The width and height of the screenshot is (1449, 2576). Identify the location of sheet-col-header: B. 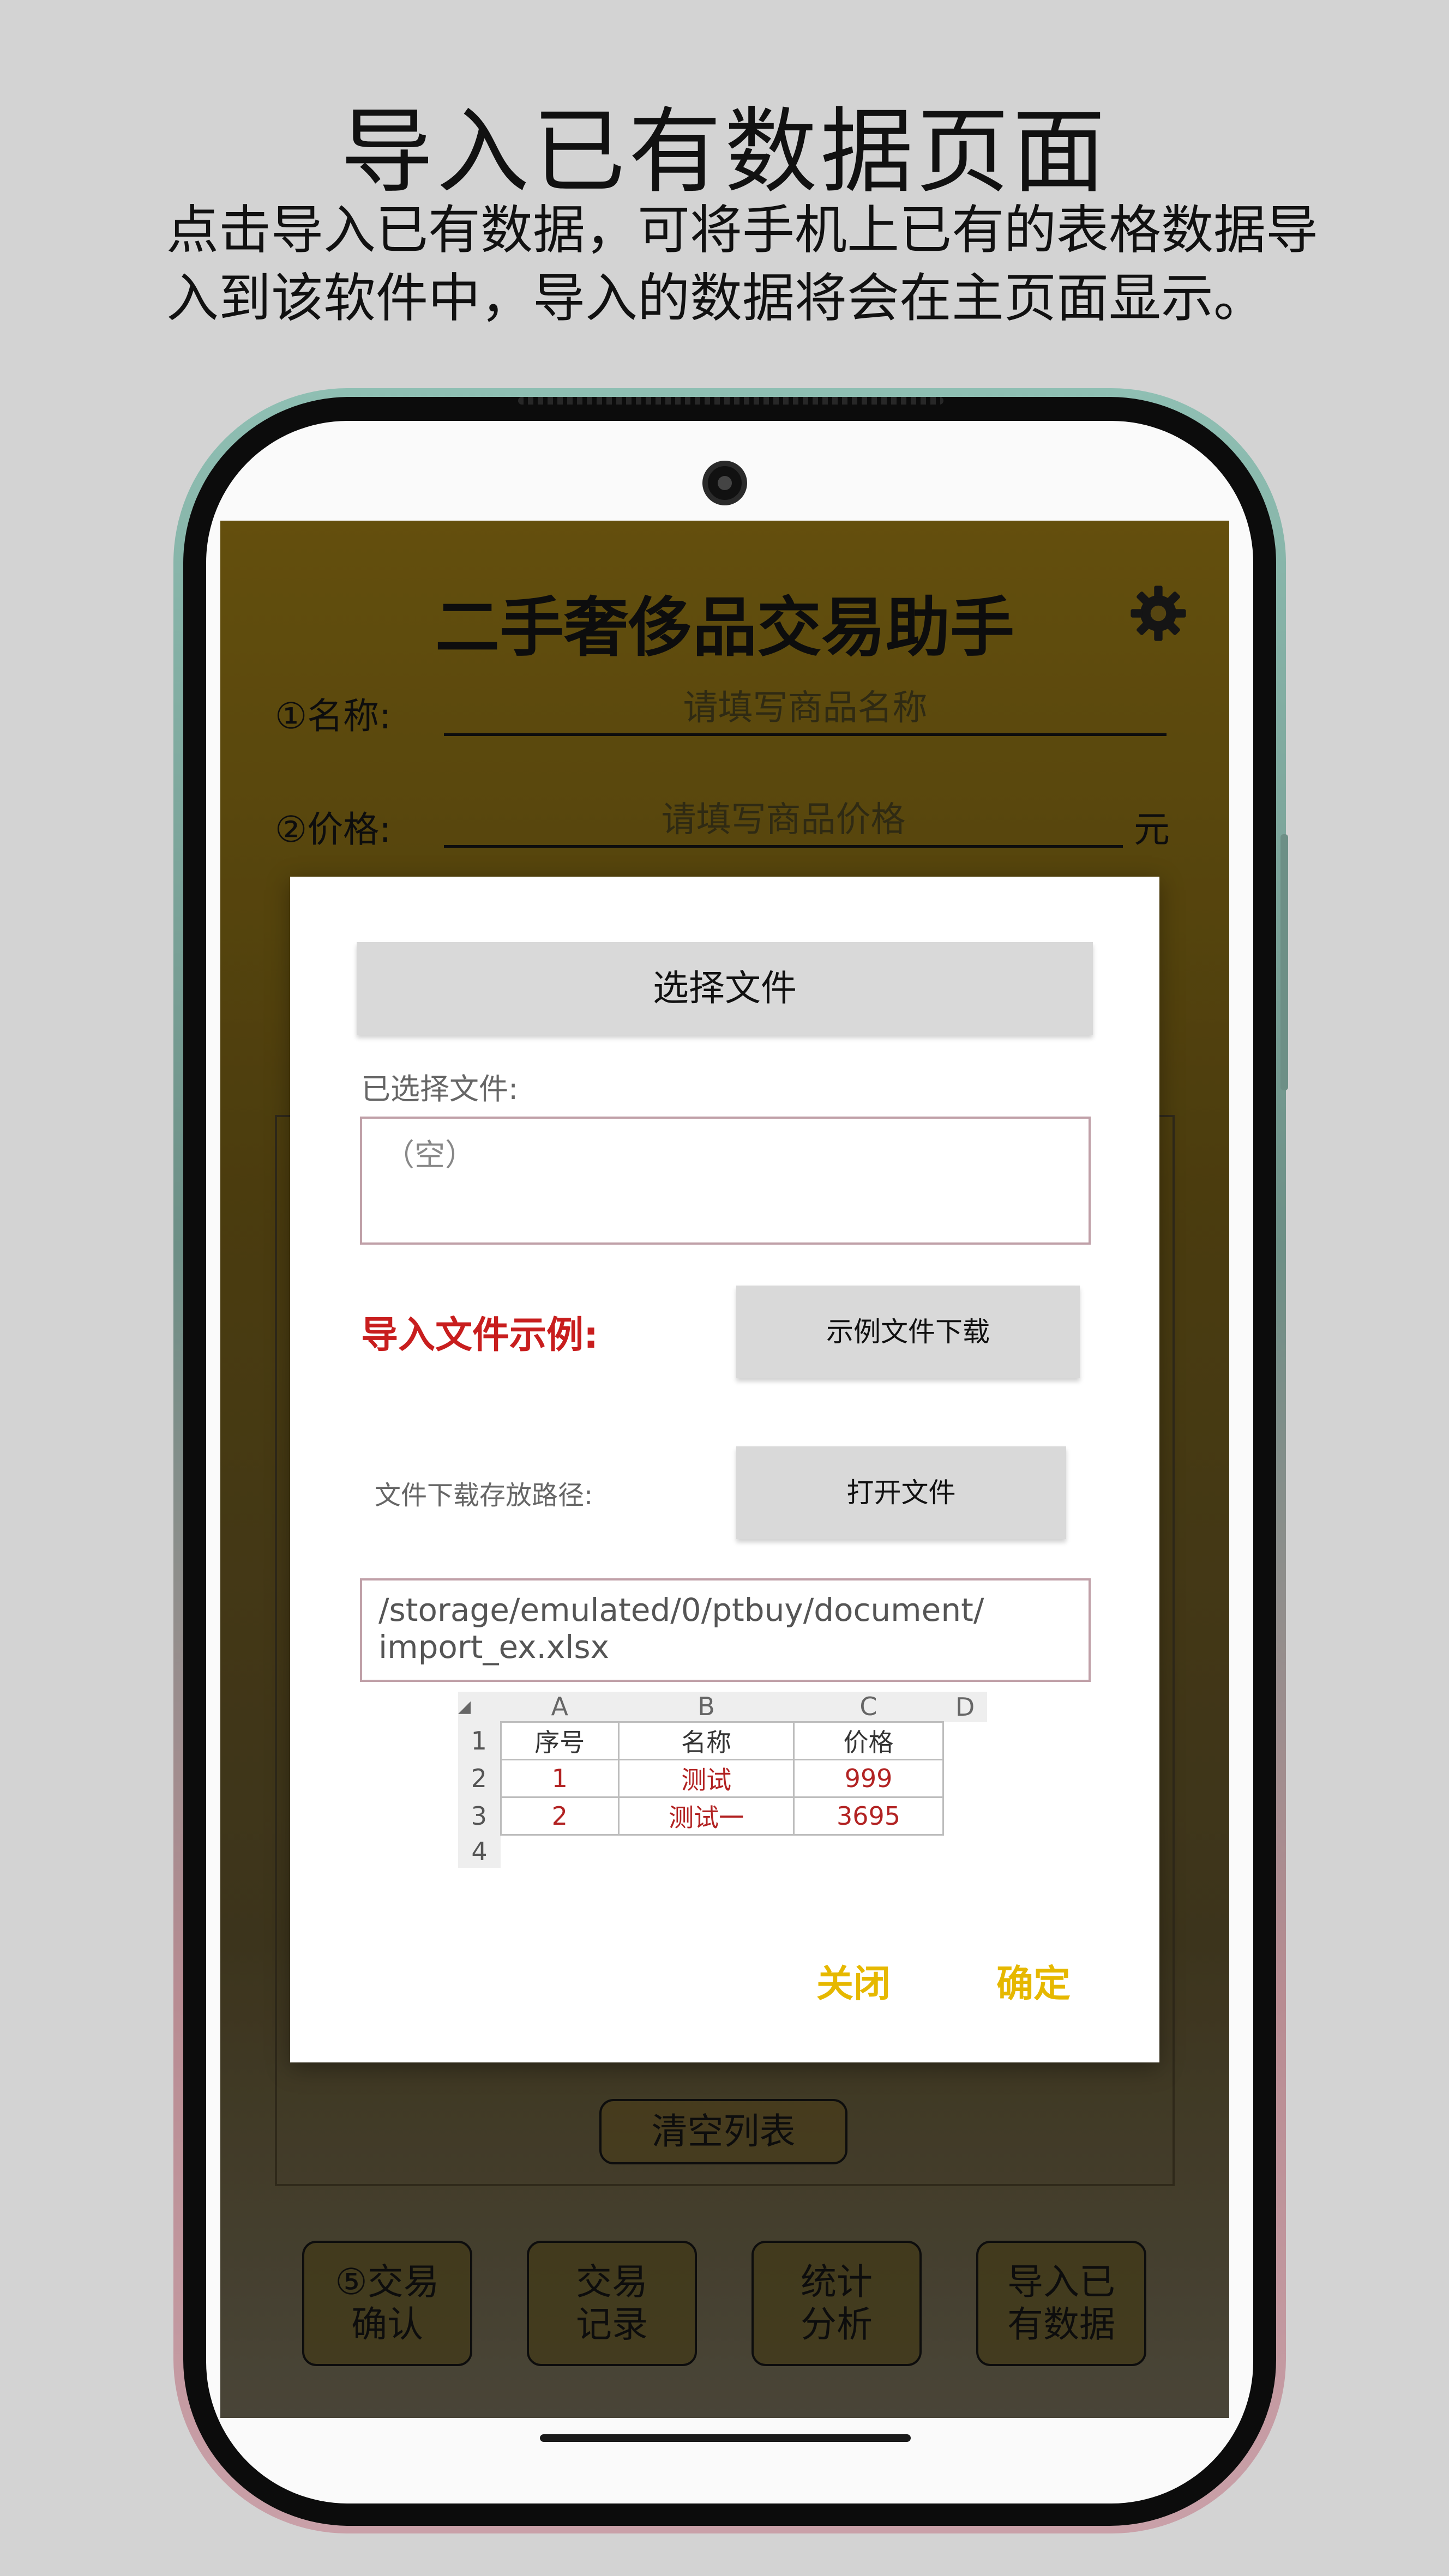
(706, 1707).